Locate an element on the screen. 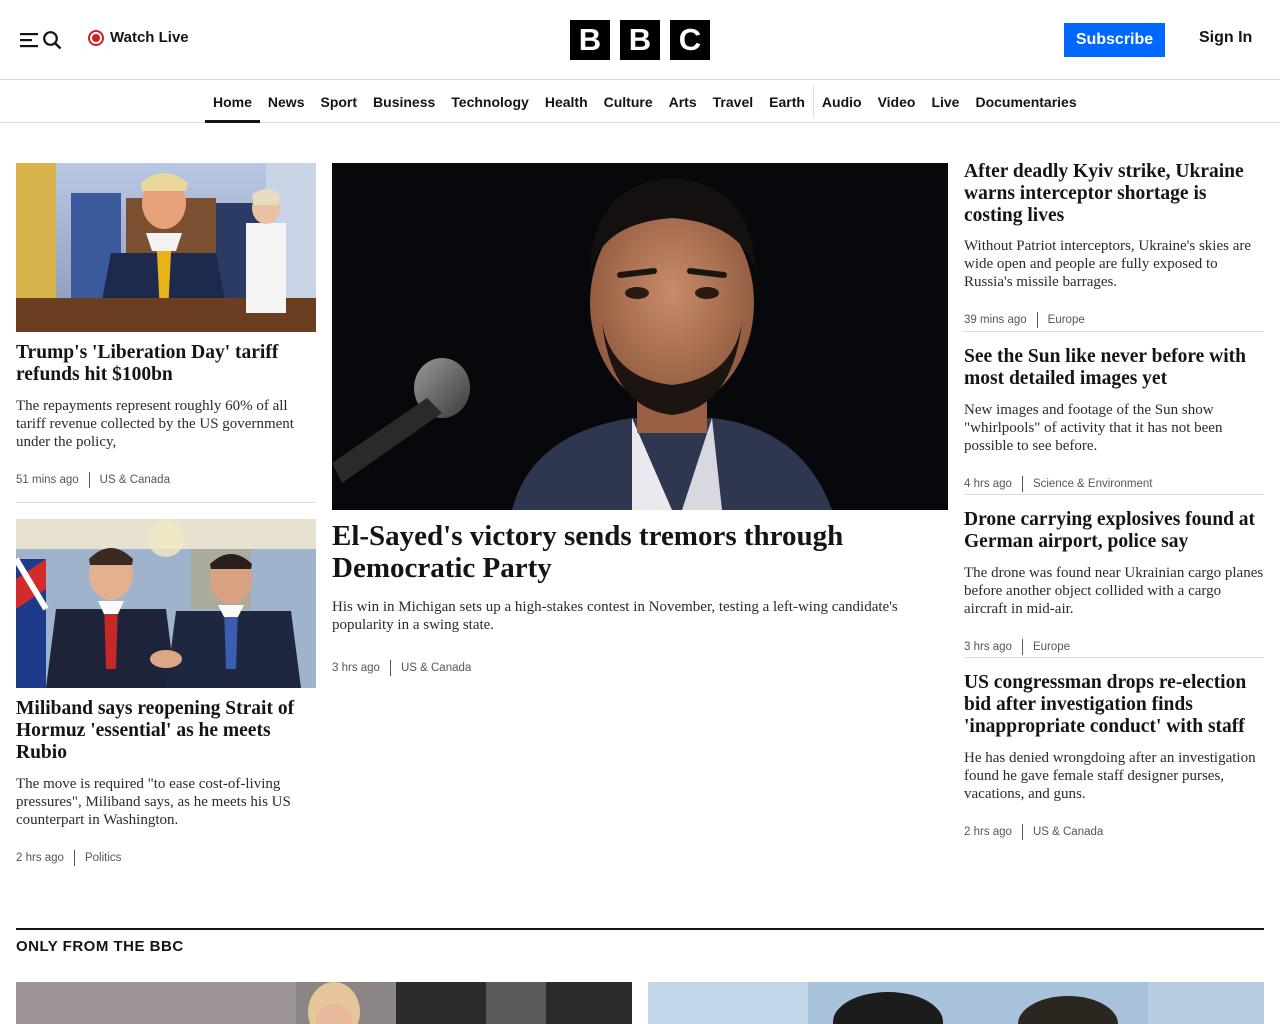 Image resolution: width=1280 pixels, height=1024 pixels. story-meta: 2 hrs ago Politics is located at coordinates (166, 858).